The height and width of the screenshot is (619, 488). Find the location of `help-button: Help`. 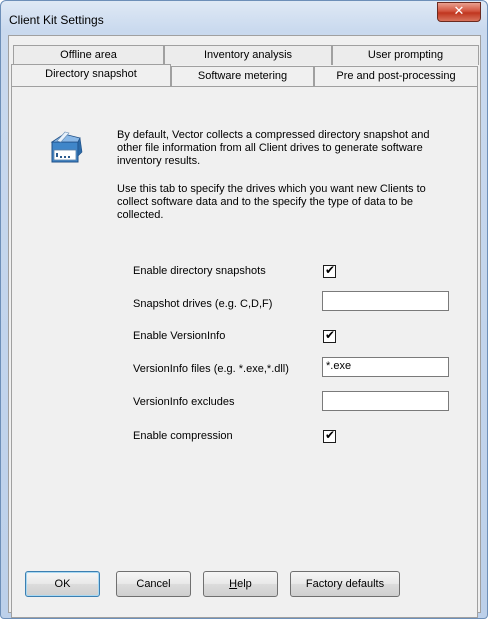

help-button: Help is located at coordinates (240, 584).